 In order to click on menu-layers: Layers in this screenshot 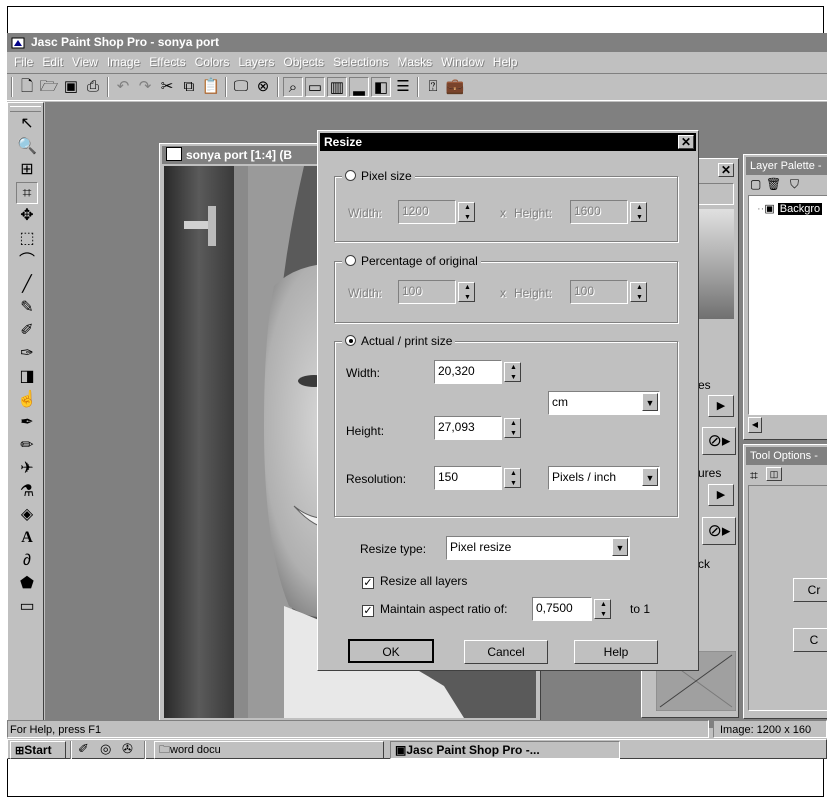, I will do `click(256, 62)`.